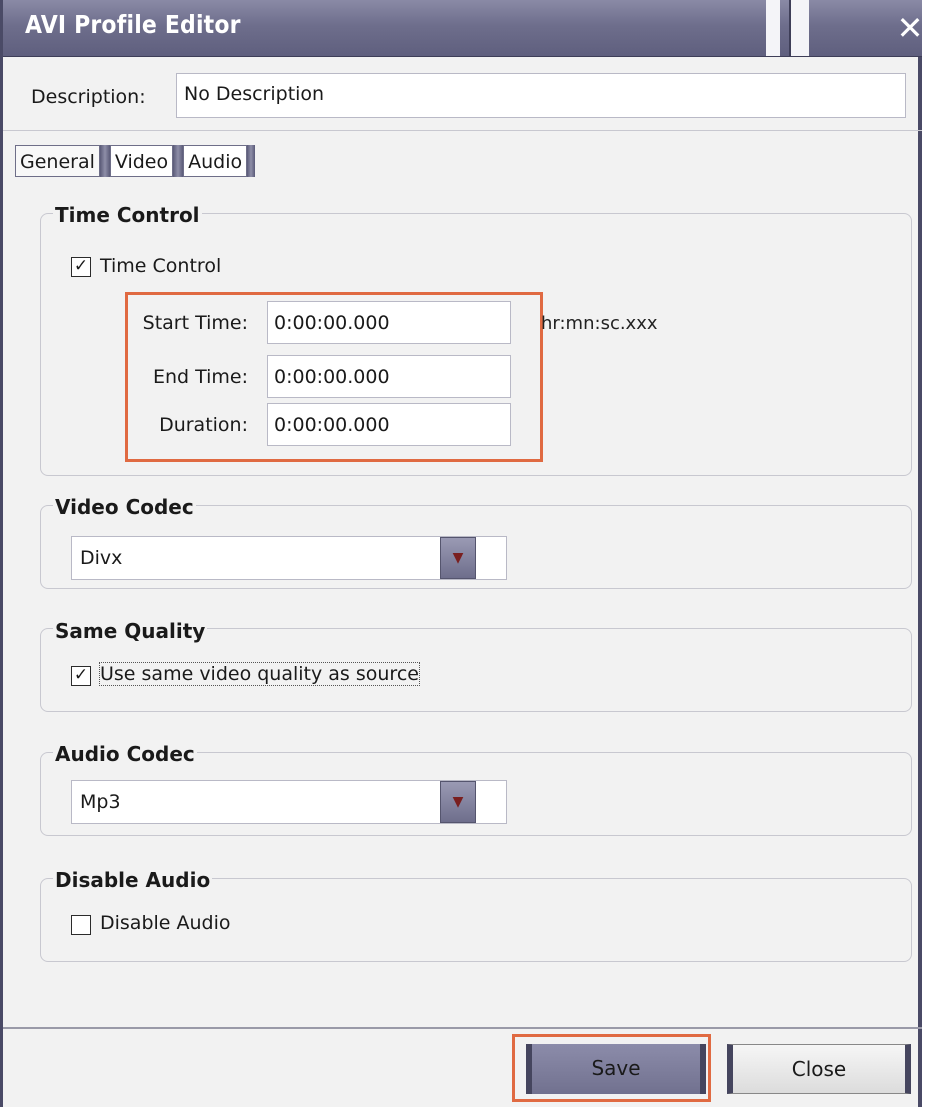 Image resolution: width=926 pixels, height=1107 pixels. What do you see at coordinates (124, 507) in the screenshot?
I see `video-codec-title: Video Codec` at bounding box center [124, 507].